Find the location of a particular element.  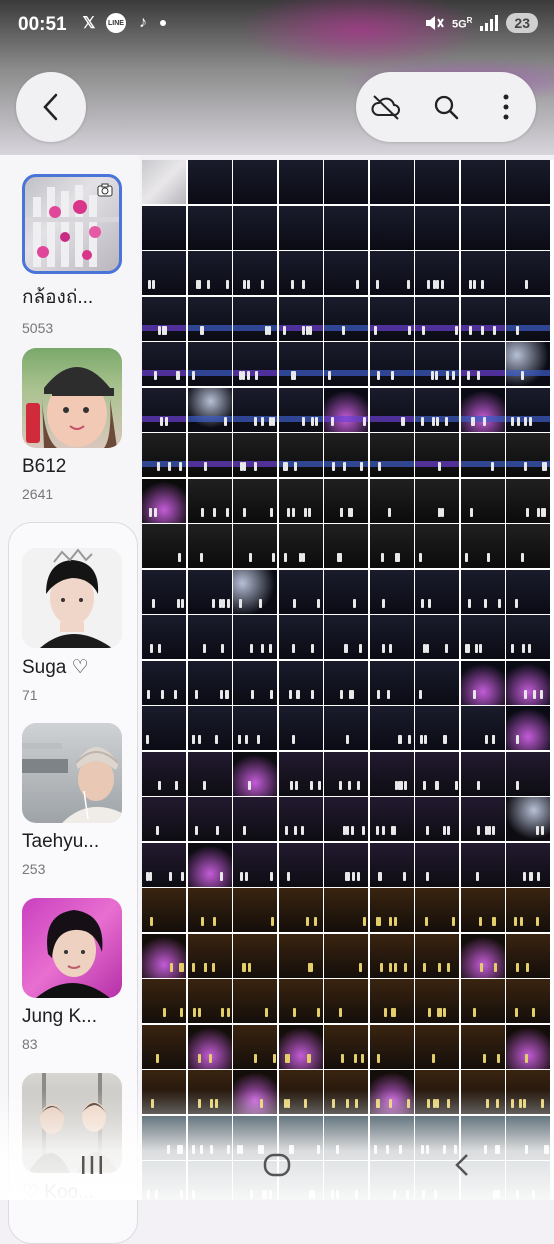

more-options-button is located at coordinates (506, 107).